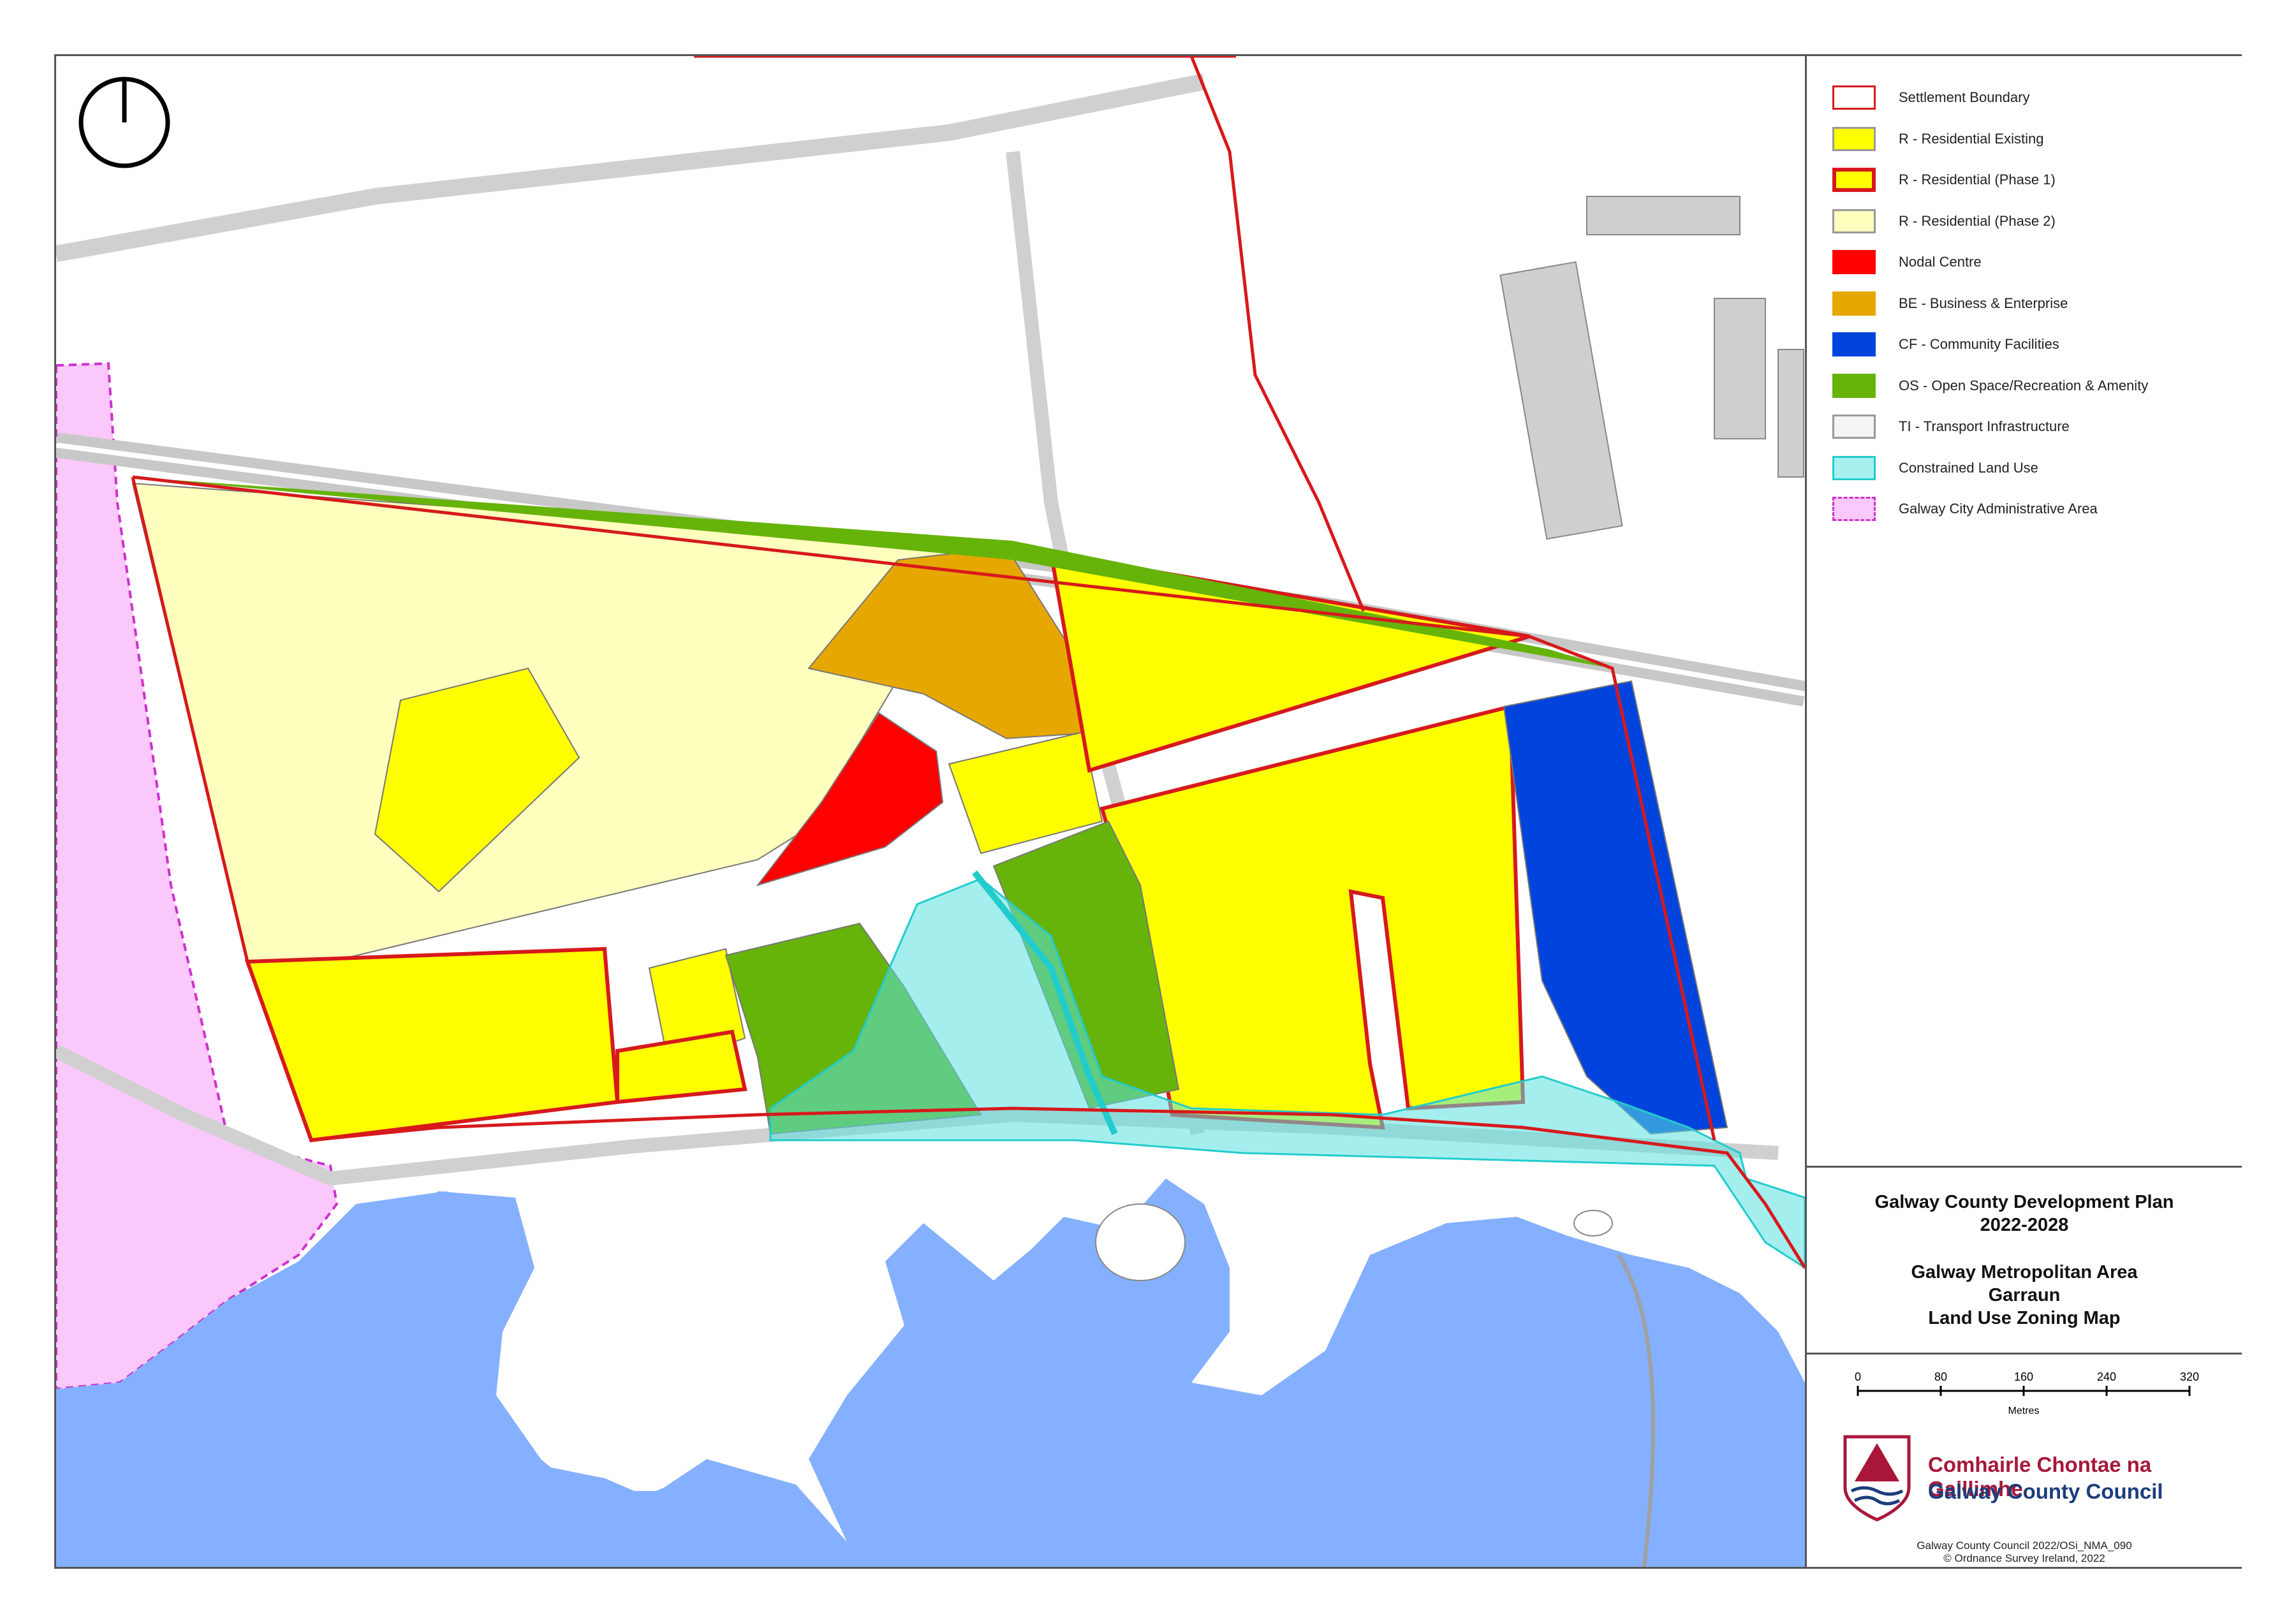 This screenshot has width=2296, height=1623. I want to click on scale-unit: Metres, so click(2024, 1411).